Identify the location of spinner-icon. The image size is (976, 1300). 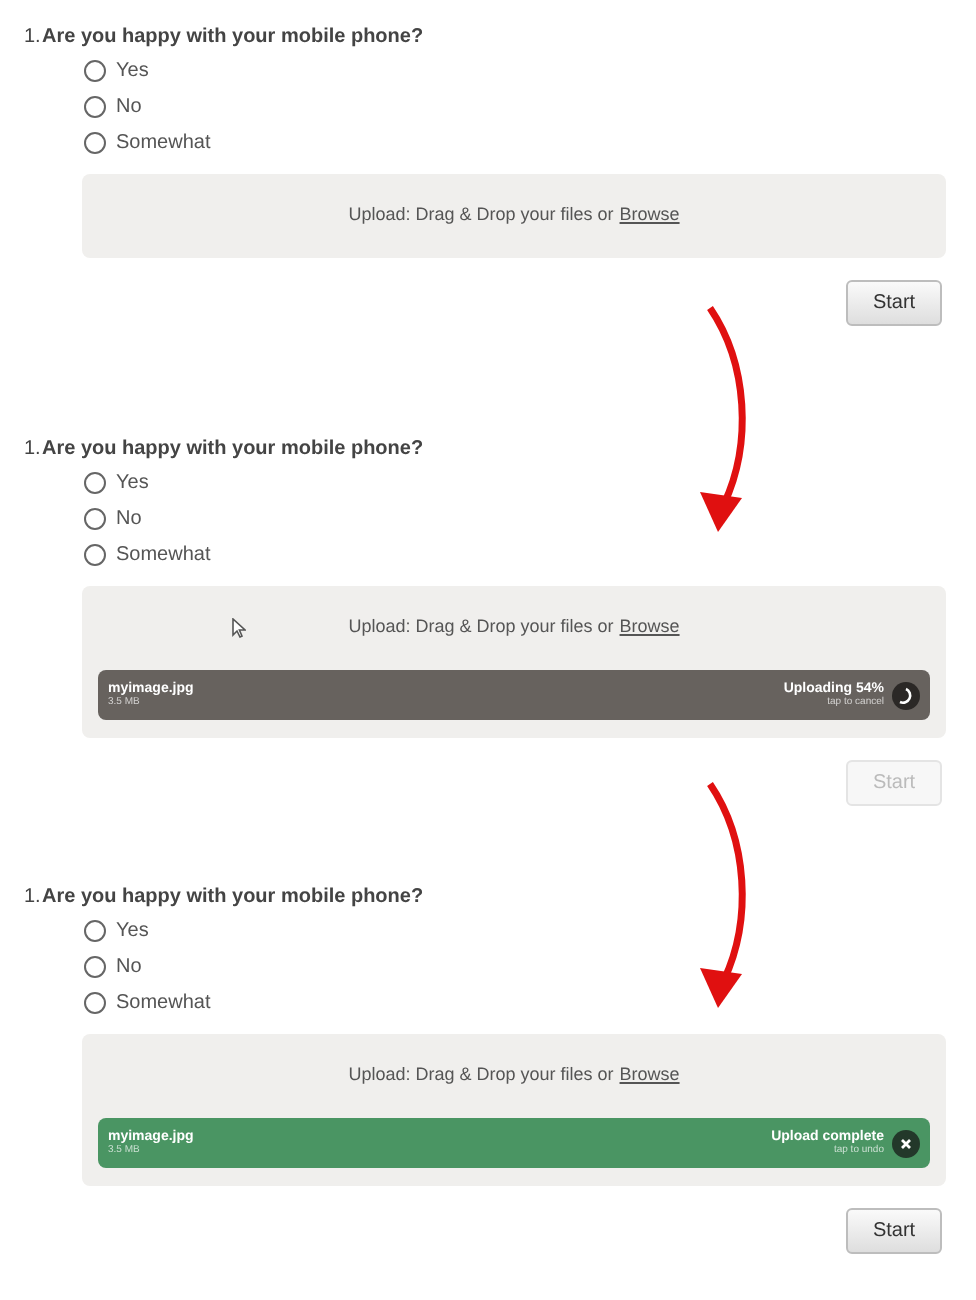
(906, 695).